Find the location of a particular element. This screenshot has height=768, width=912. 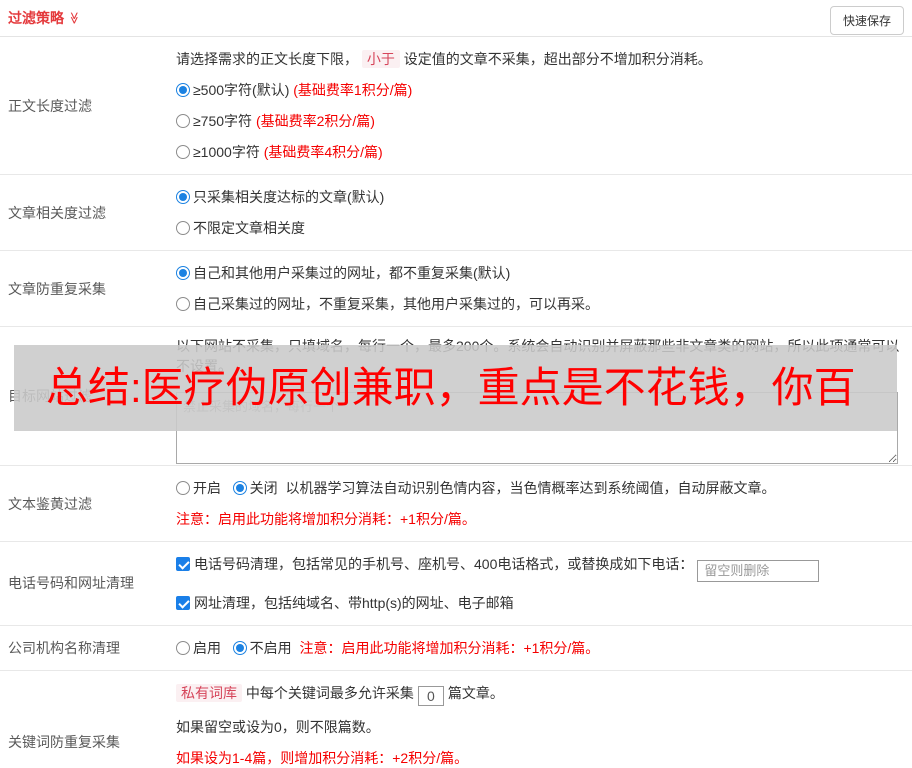

row-relevance-filter: 文章相关度过滤 只采集相关度达标的文章(默认) 不限定文章相关度 is located at coordinates (456, 213).